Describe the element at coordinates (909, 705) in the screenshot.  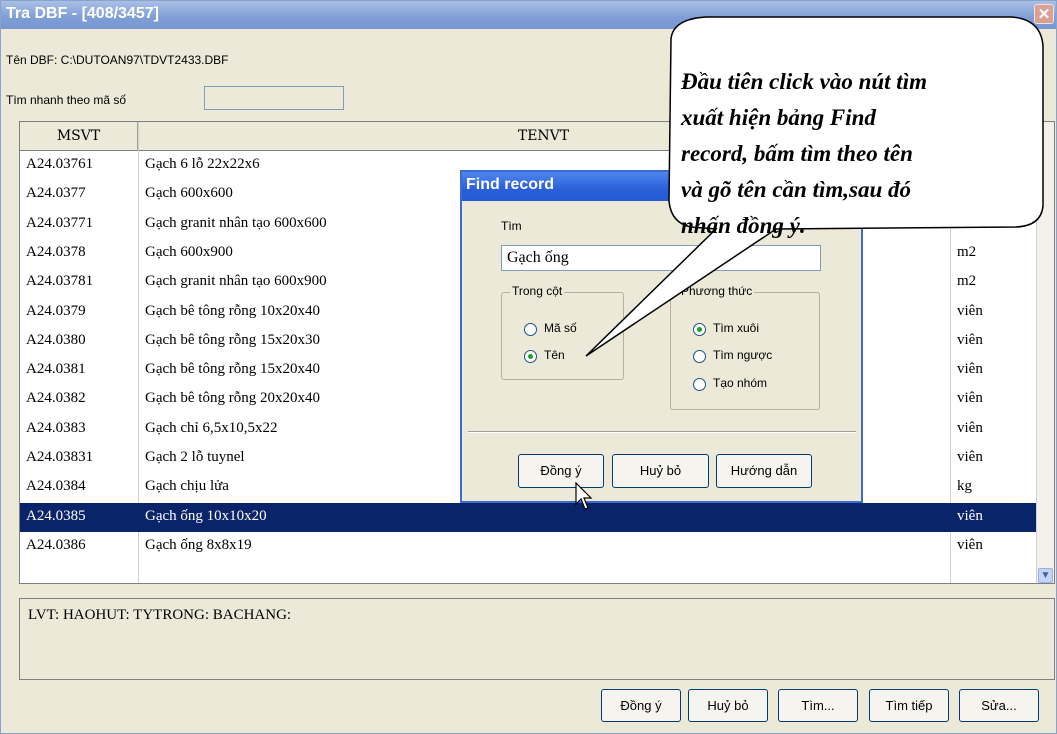
I see `find-next-button: Tìm tiếp` at that location.